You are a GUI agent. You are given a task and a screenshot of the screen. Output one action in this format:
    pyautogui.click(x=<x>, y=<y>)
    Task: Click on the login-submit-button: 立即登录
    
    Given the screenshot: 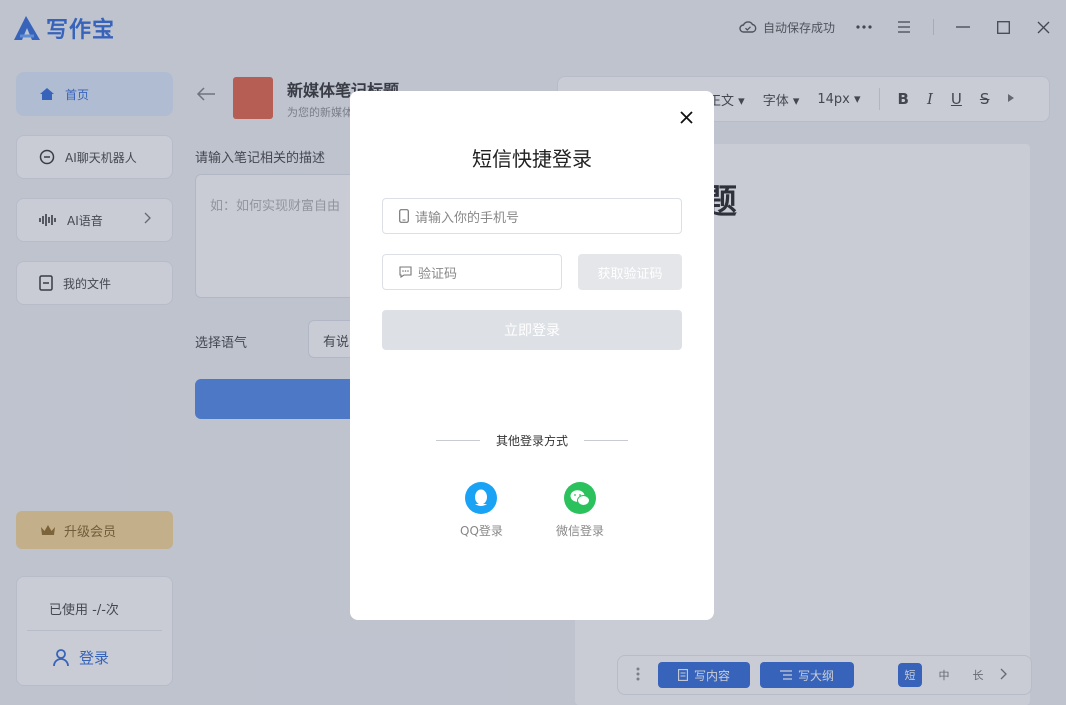 What is the action you would take?
    pyautogui.click(x=532, y=330)
    